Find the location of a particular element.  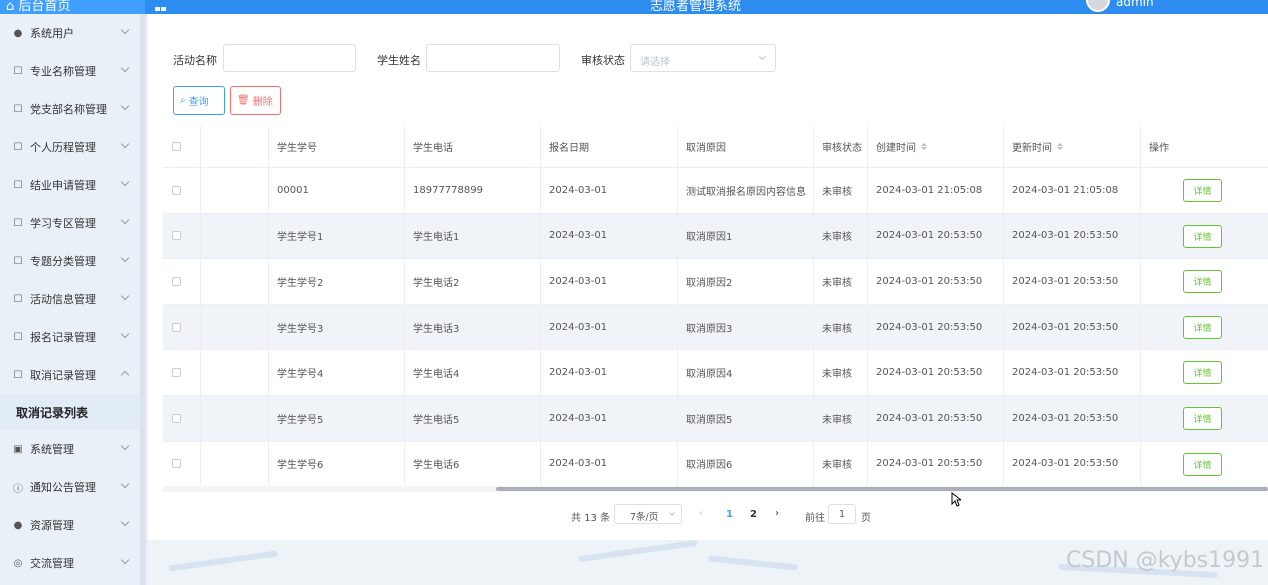

student-name-input is located at coordinates (493, 58).